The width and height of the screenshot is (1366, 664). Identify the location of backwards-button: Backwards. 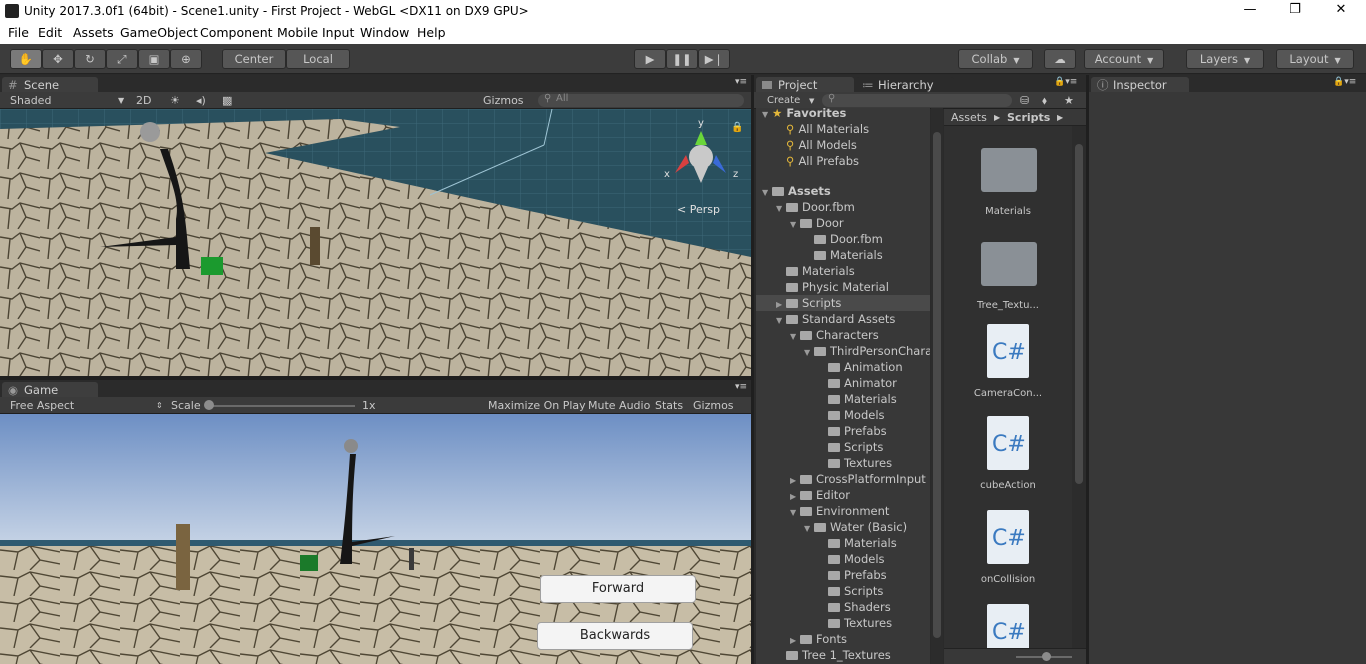
(615, 636).